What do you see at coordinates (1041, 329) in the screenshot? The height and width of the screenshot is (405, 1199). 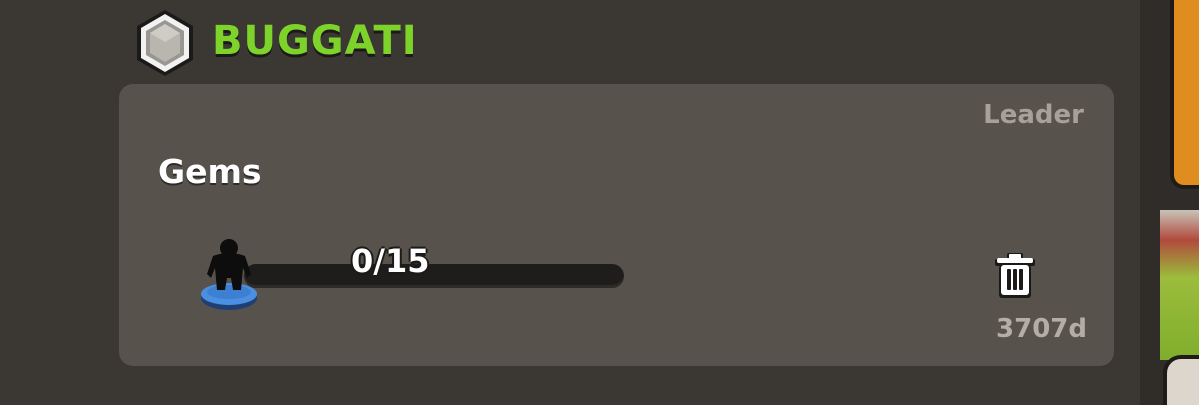 I see `member-days: 3707d` at bounding box center [1041, 329].